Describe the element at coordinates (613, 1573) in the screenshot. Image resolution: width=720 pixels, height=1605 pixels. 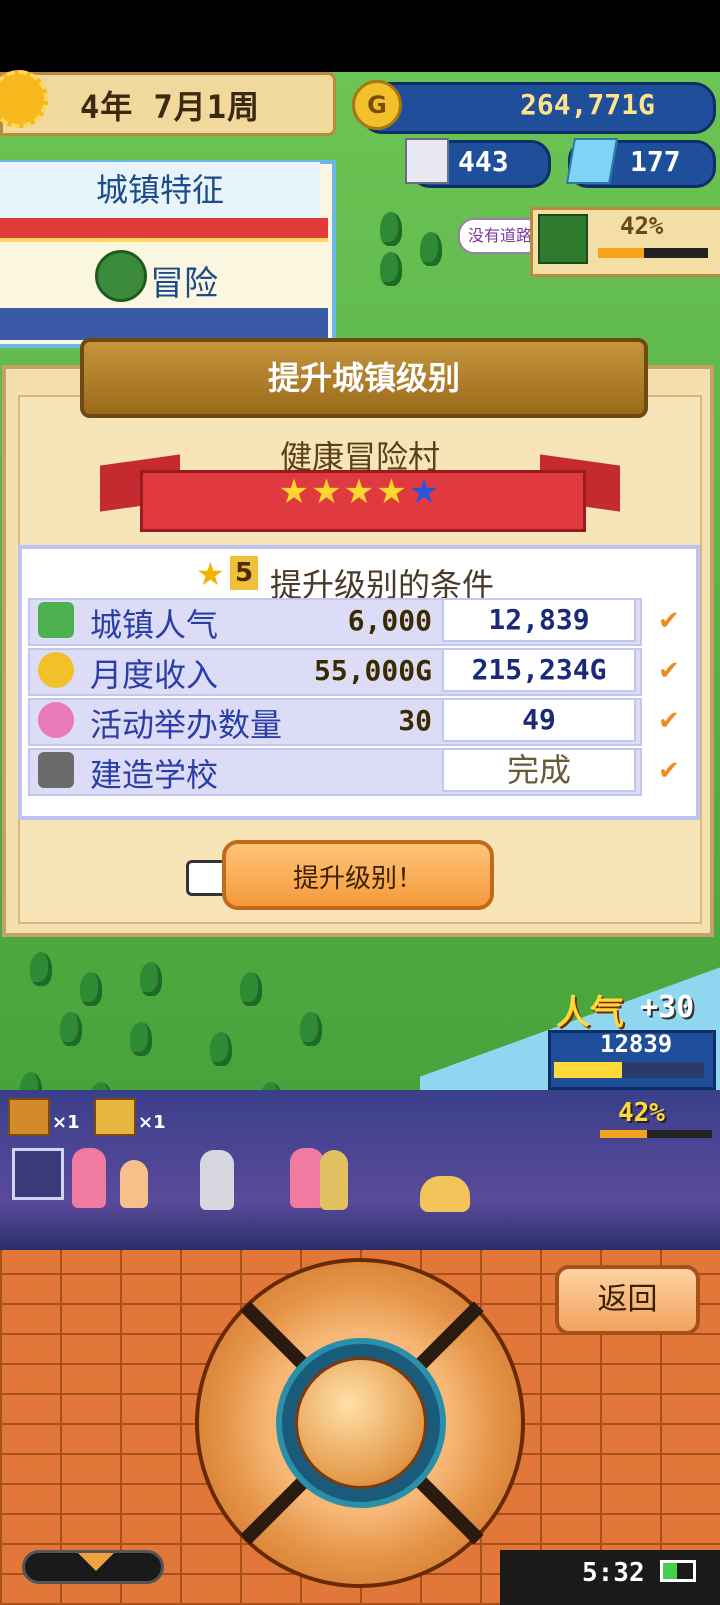
I see `clock-time: 5:32` at that location.